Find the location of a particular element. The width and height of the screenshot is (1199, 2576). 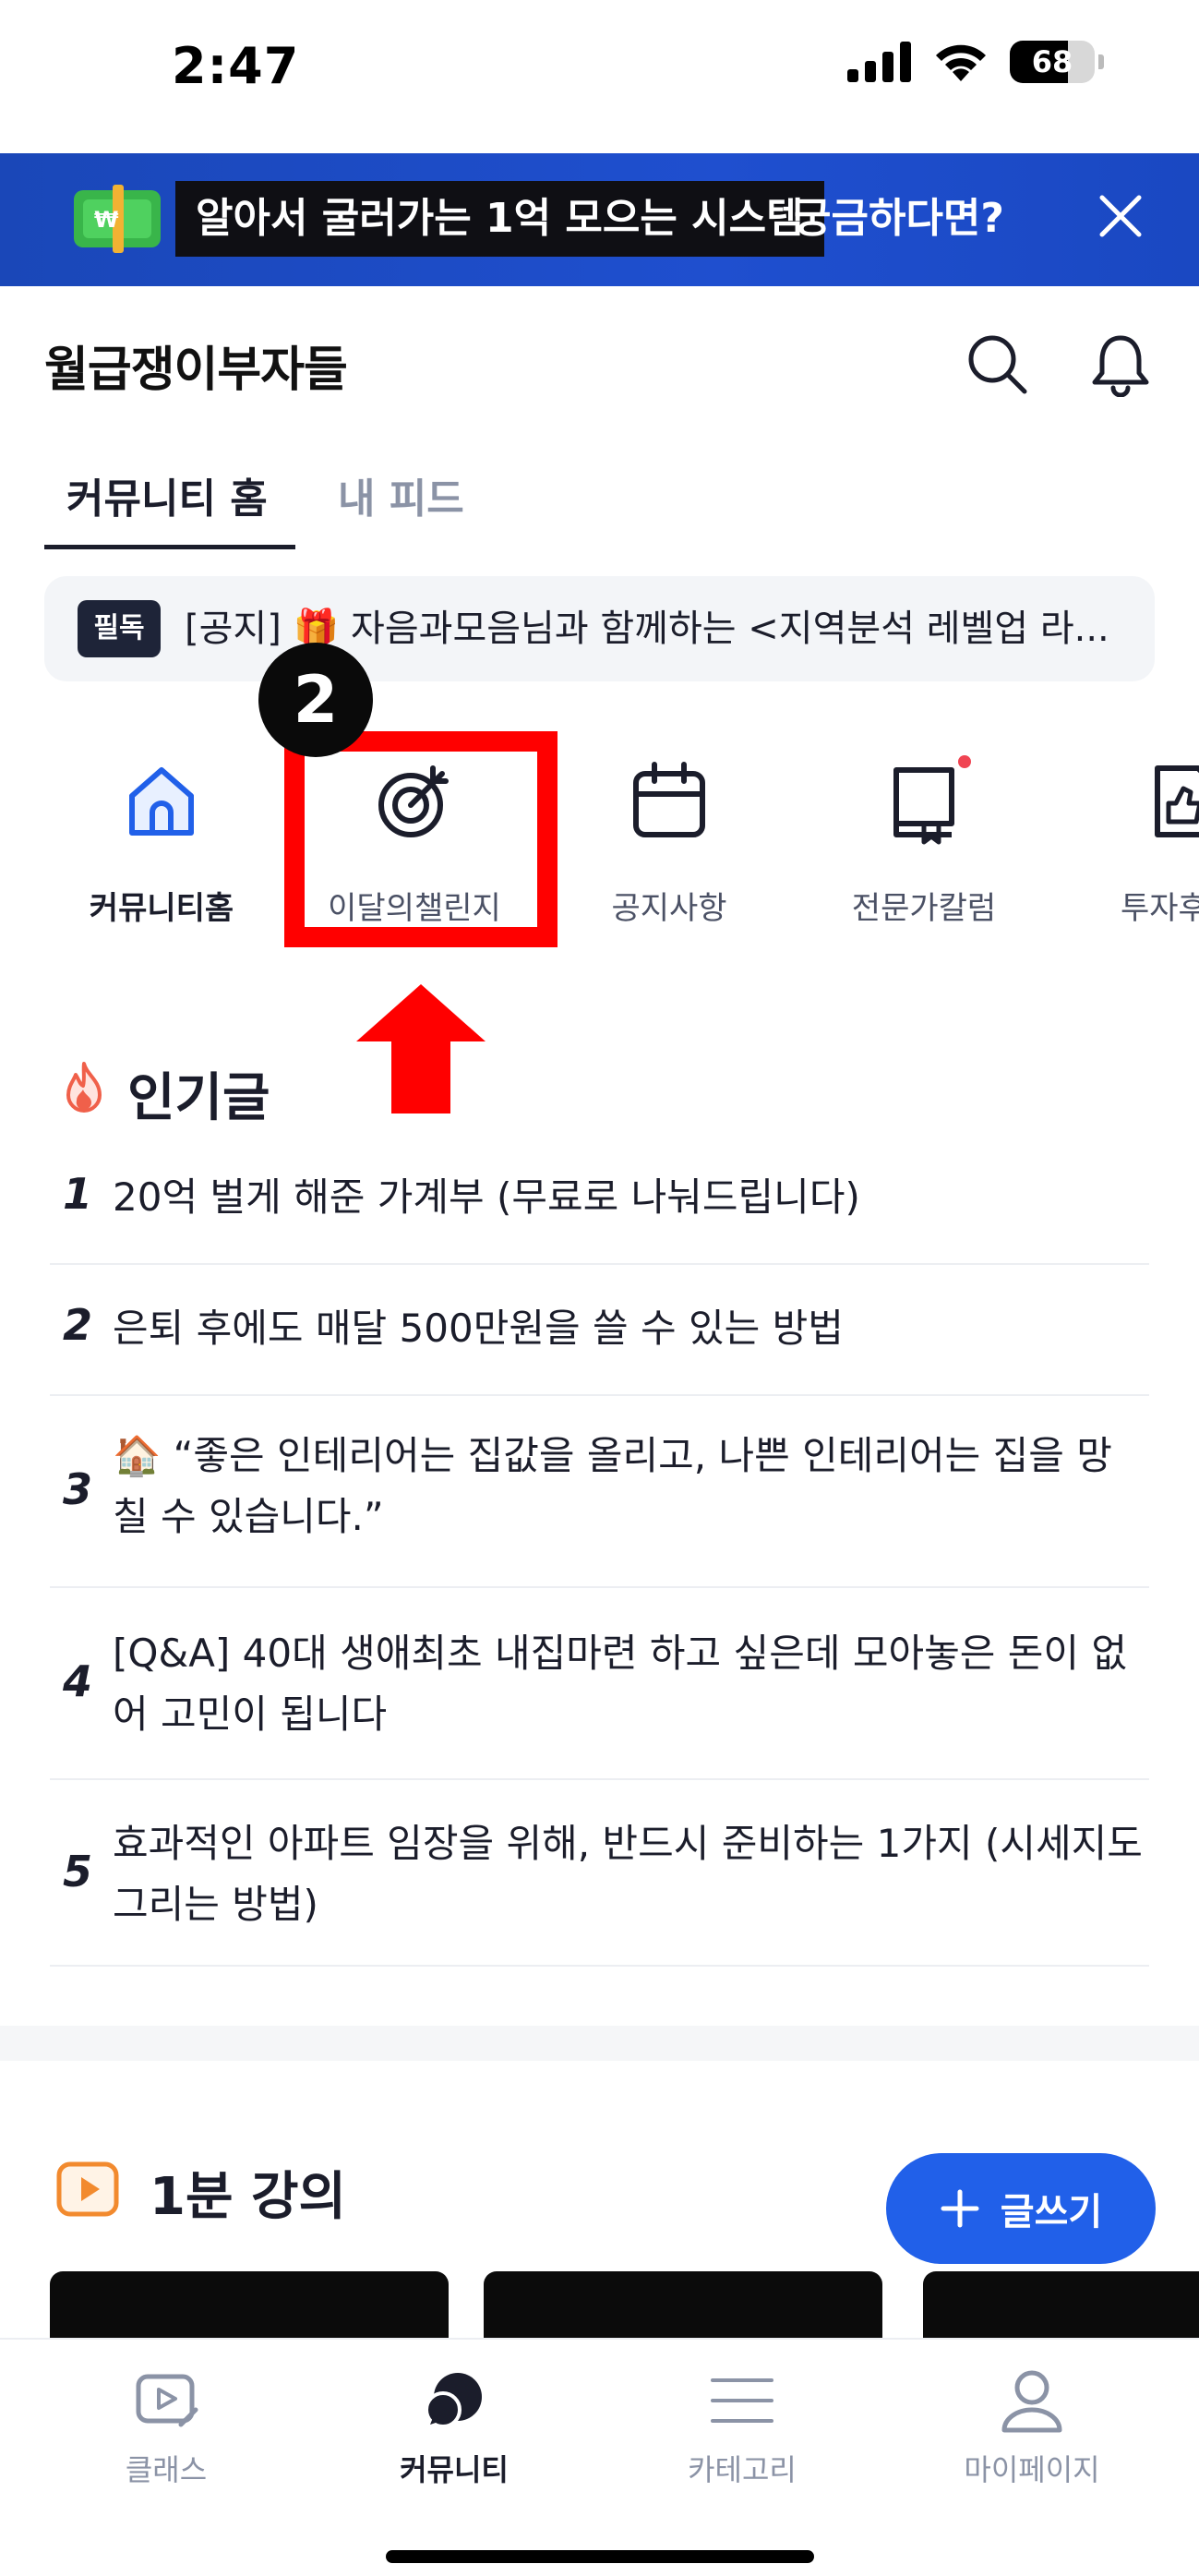

bottom-navigation: 클래스 커뮤니티 카테고리 마이페이지 is located at coordinates (599, 2457).